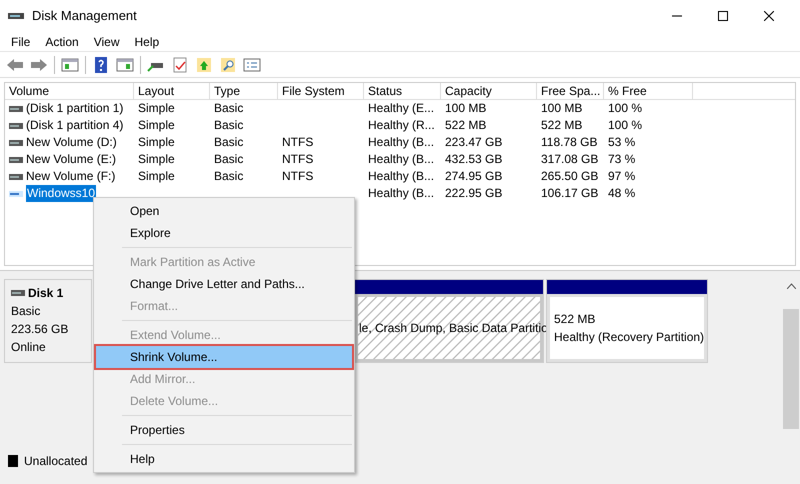  I want to click on menu-item: Action, so click(62, 41).